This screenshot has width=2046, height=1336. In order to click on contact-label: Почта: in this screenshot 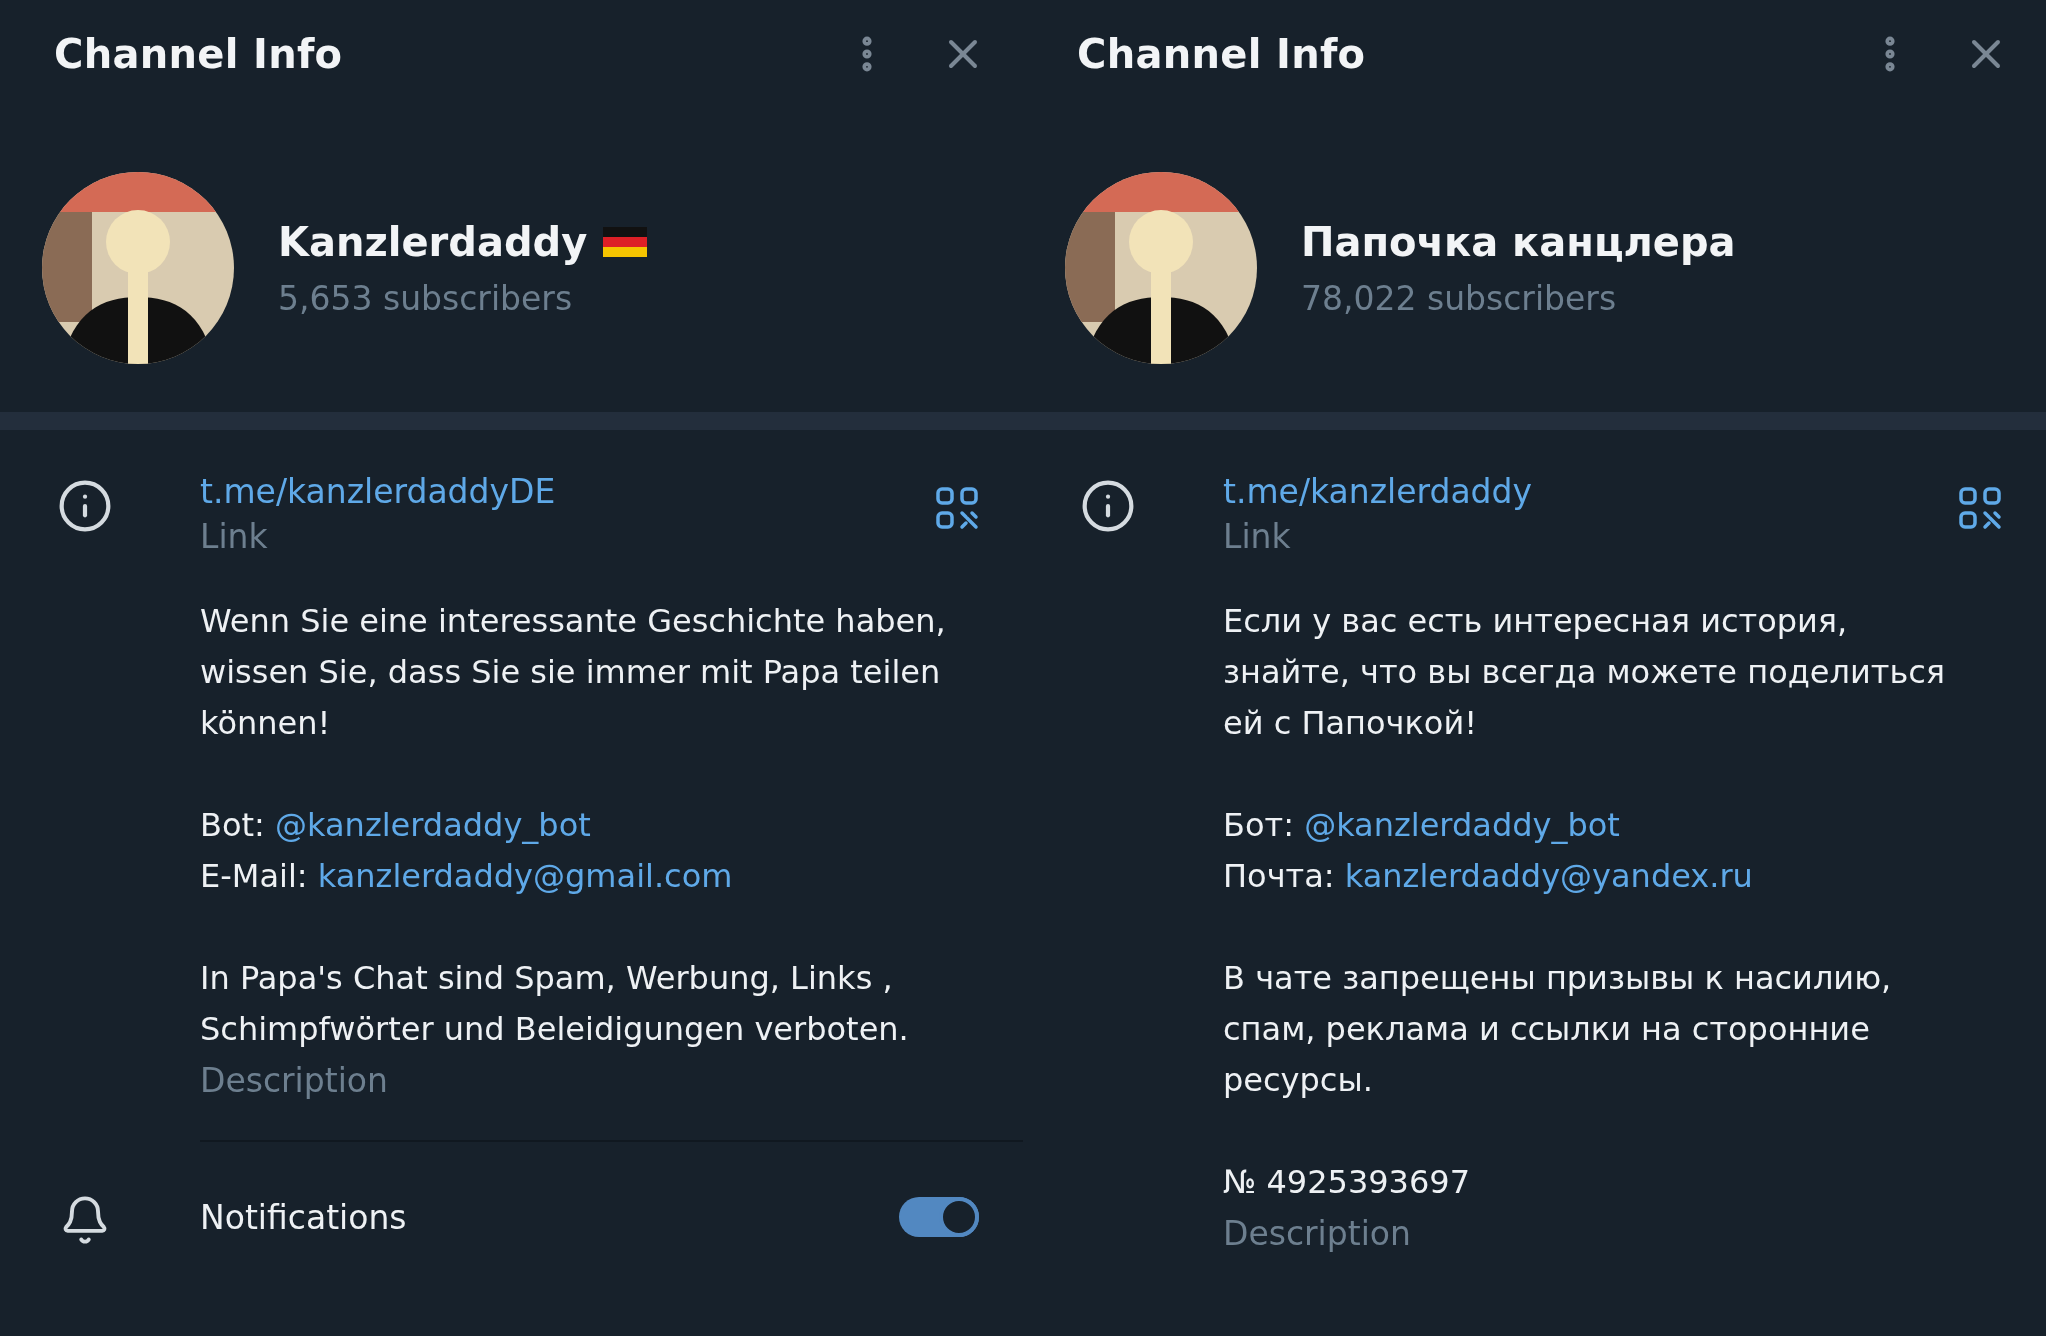, I will do `click(1279, 876)`.